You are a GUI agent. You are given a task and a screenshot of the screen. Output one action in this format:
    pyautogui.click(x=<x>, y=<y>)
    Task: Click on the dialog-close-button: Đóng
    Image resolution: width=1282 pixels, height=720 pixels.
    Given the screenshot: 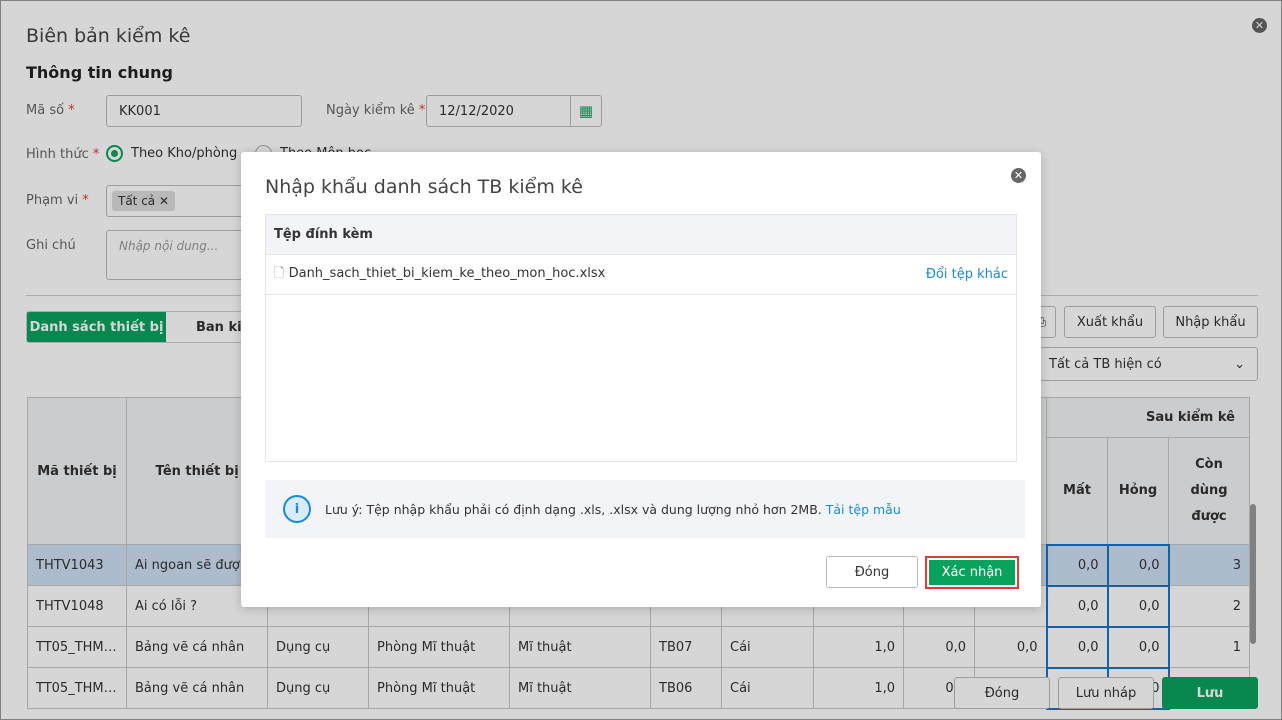 What is the action you would take?
    pyautogui.click(x=872, y=572)
    